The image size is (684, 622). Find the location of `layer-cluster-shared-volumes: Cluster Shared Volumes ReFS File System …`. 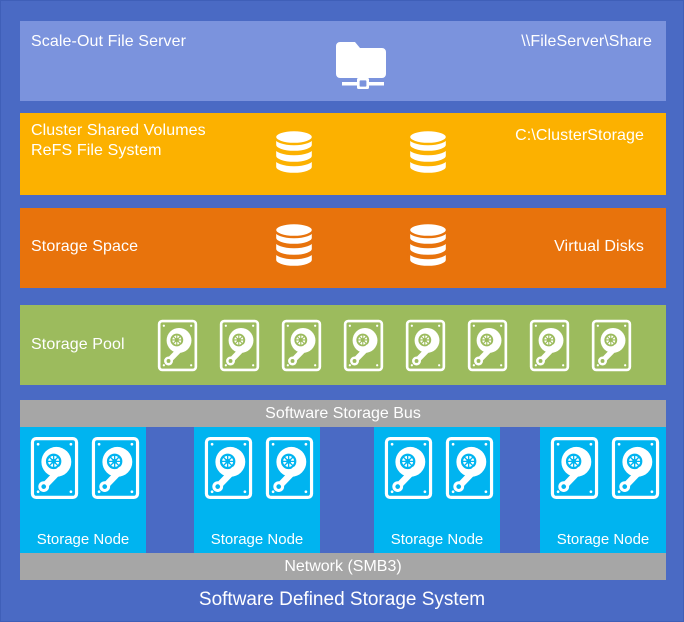

layer-cluster-shared-volumes: Cluster Shared Volumes ReFS File System … is located at coordinates (343, 154).